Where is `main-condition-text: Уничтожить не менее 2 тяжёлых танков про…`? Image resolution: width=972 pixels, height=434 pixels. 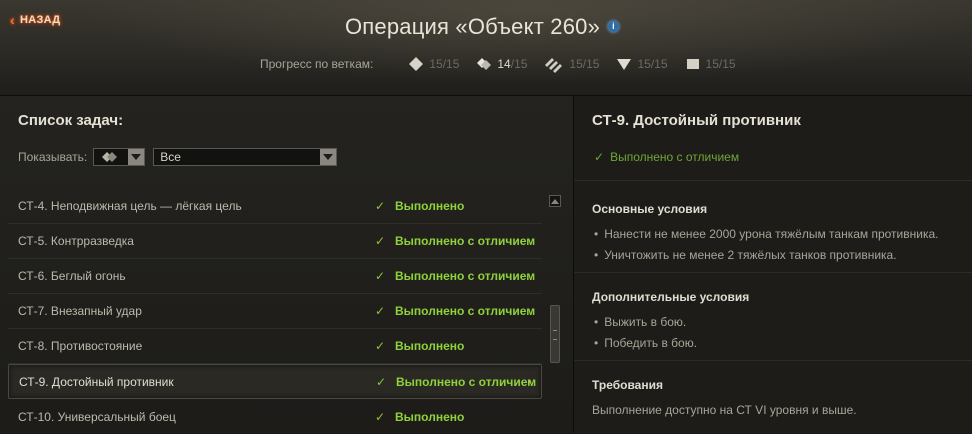 main-condition-text: Уничтожить не менее 2 тяжёлых танков про… is located at coordinates (750, 255).